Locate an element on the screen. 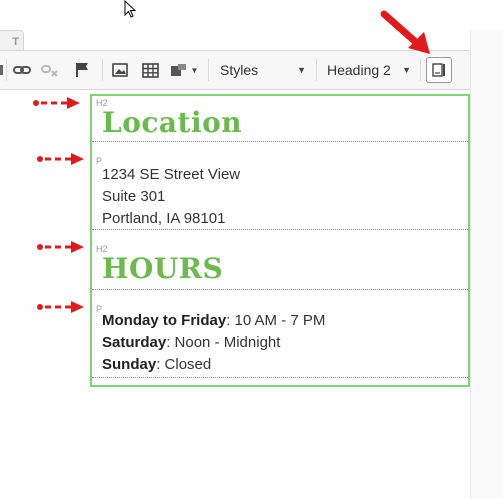 The height and width of the screenshot is (499, 503). hours-line: Sunday: Closed is located at coordinates (156, 364).